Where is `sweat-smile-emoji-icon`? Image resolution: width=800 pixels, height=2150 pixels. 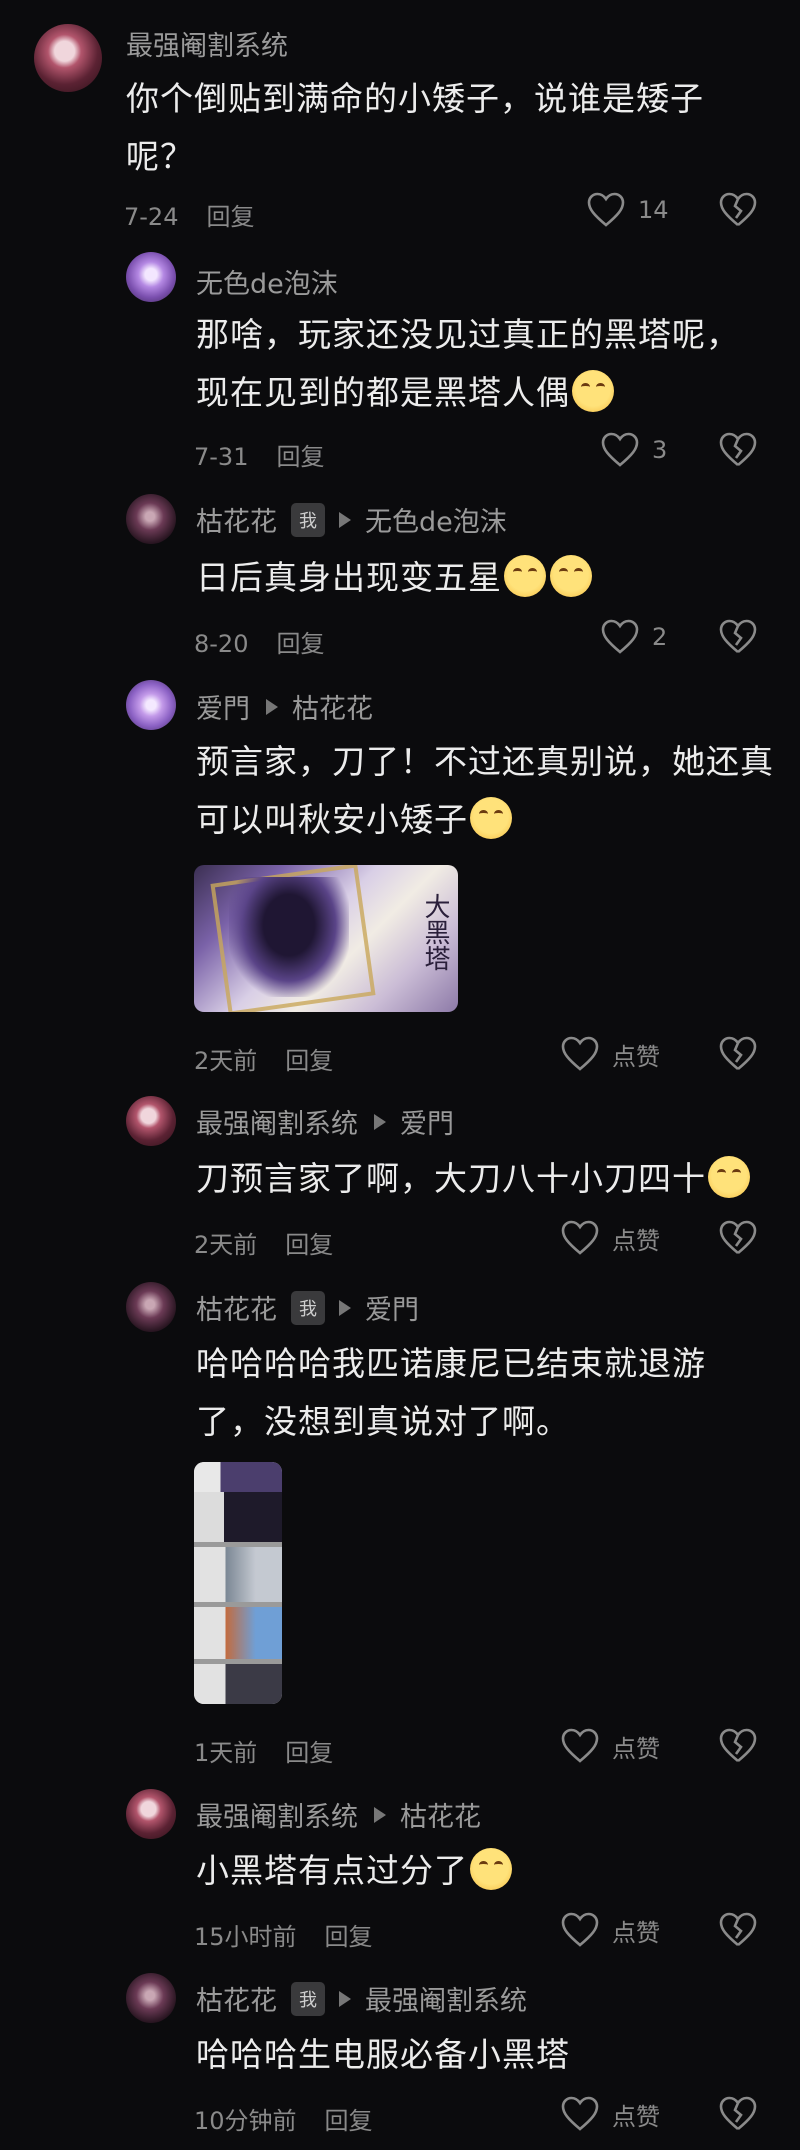 sweat-smile-emoji-icon is located at coordinates (491, 818).